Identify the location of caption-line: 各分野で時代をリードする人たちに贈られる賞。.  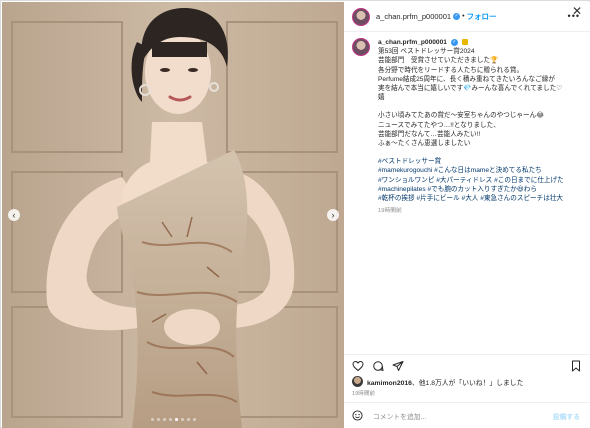
(451, 70).